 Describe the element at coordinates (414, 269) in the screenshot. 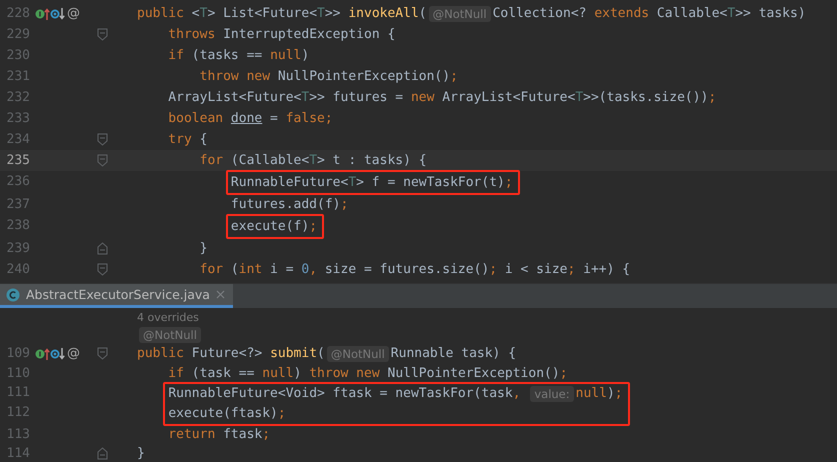

I see `code-text: for (int i = 0, size = futures.size(); i < size; i++) {` at that location.